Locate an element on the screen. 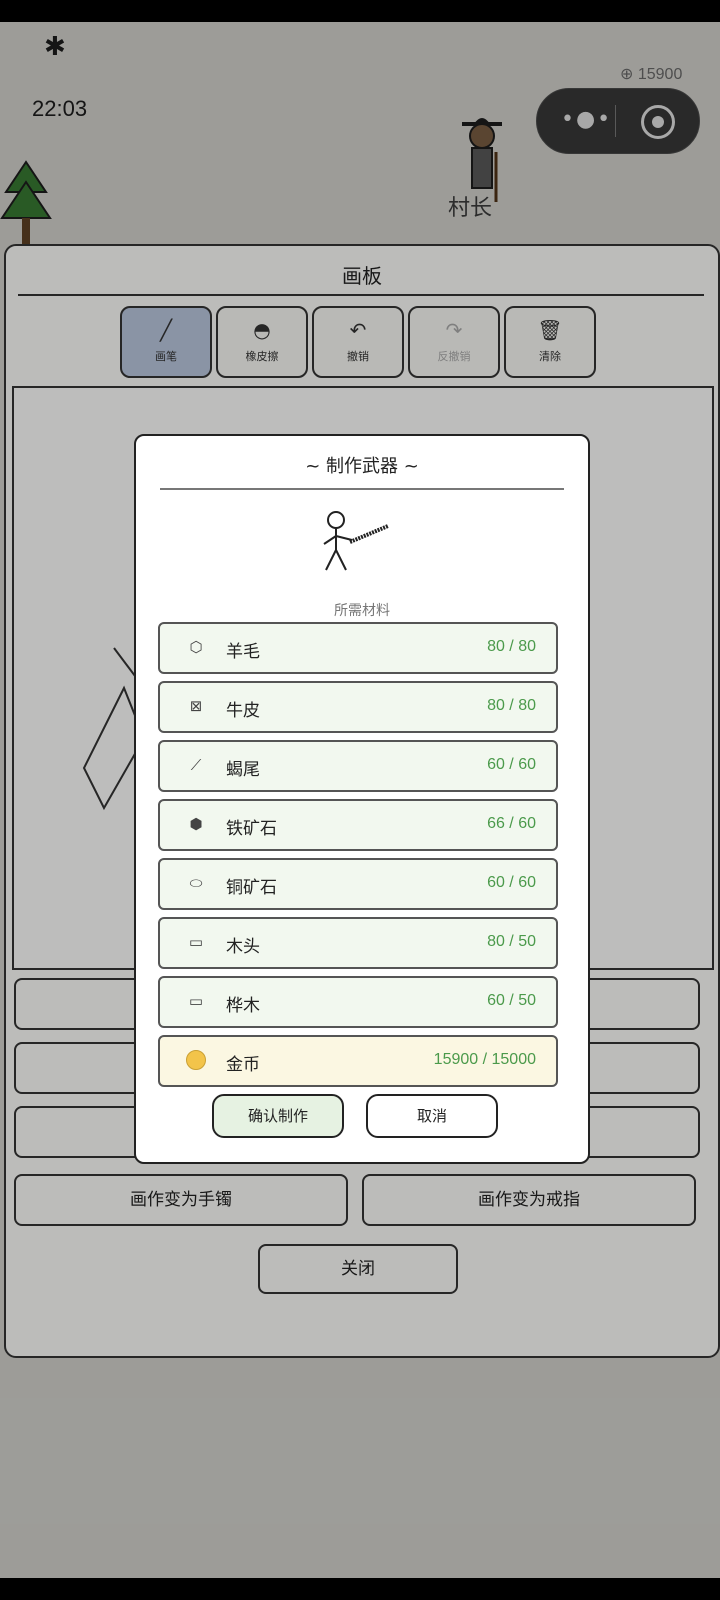 Image resolution: width=720 pixels, height=1600 pixels. wood-icon: ▭ is located at coordinates (196, 942).